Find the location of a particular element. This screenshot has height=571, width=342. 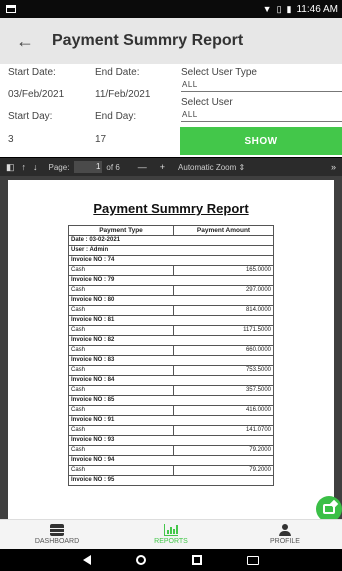

end-date-label: End Date: is located at coordinates (117, 72).